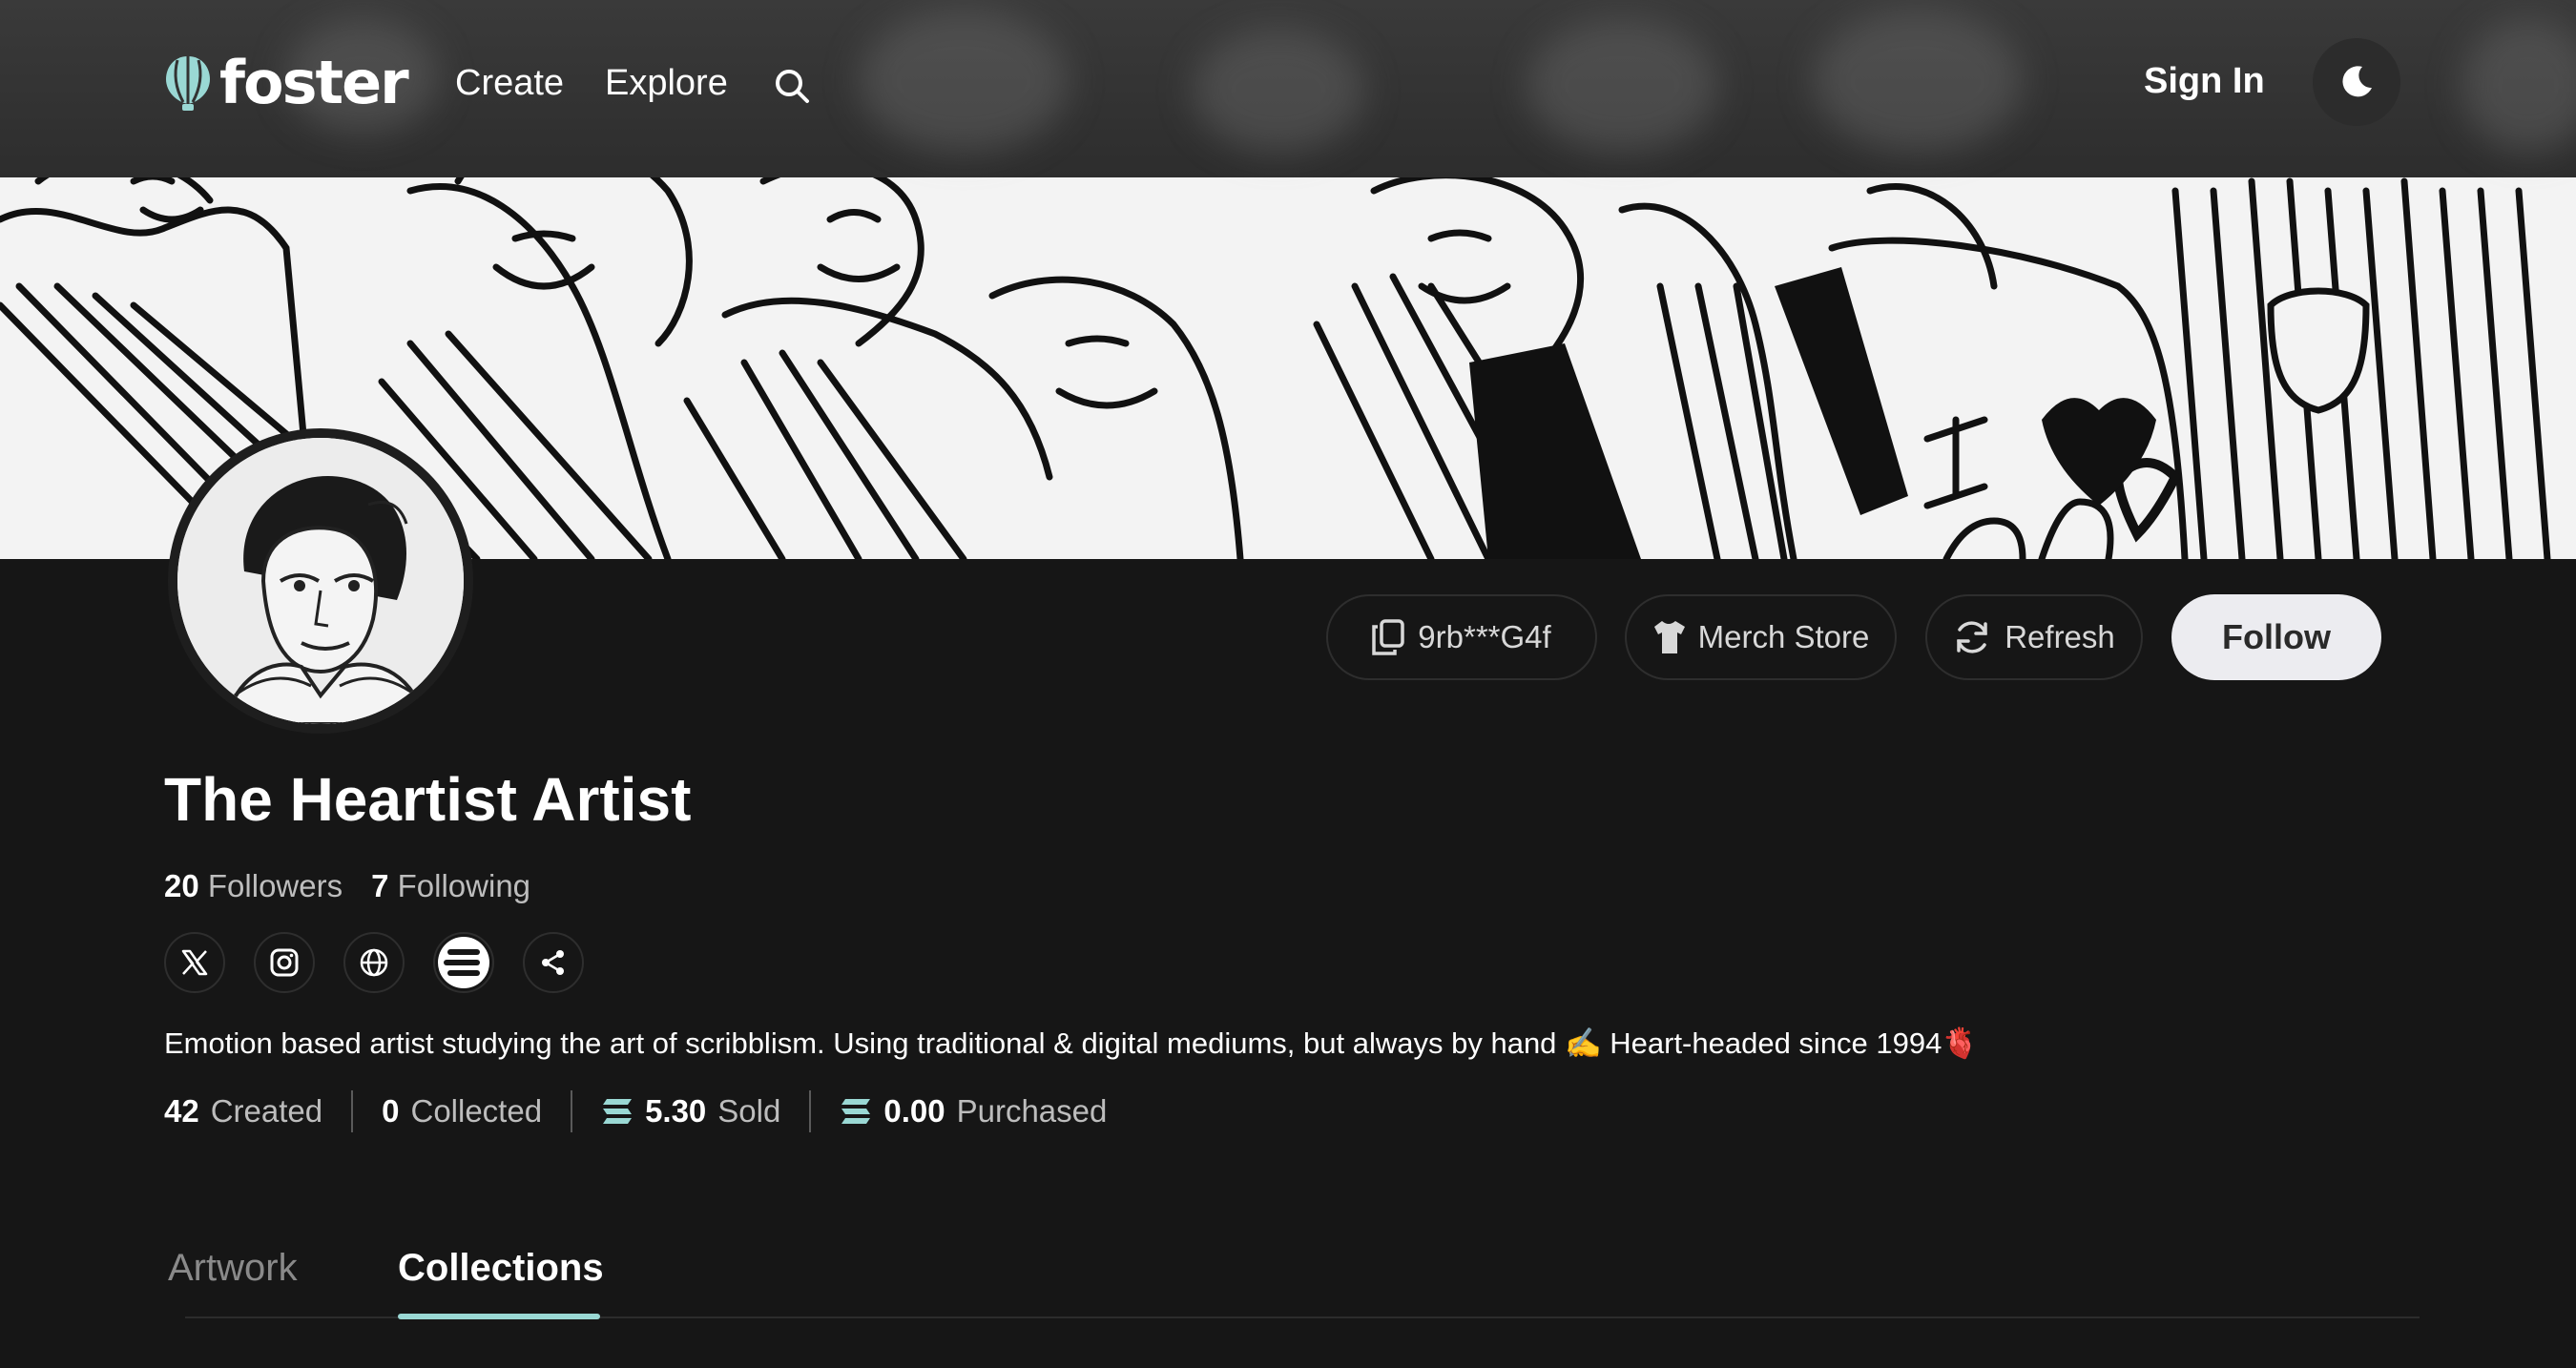  Describe the element at coordinates (499, 1316) in the screenshot. I see `active-tab-indicator` at that location.